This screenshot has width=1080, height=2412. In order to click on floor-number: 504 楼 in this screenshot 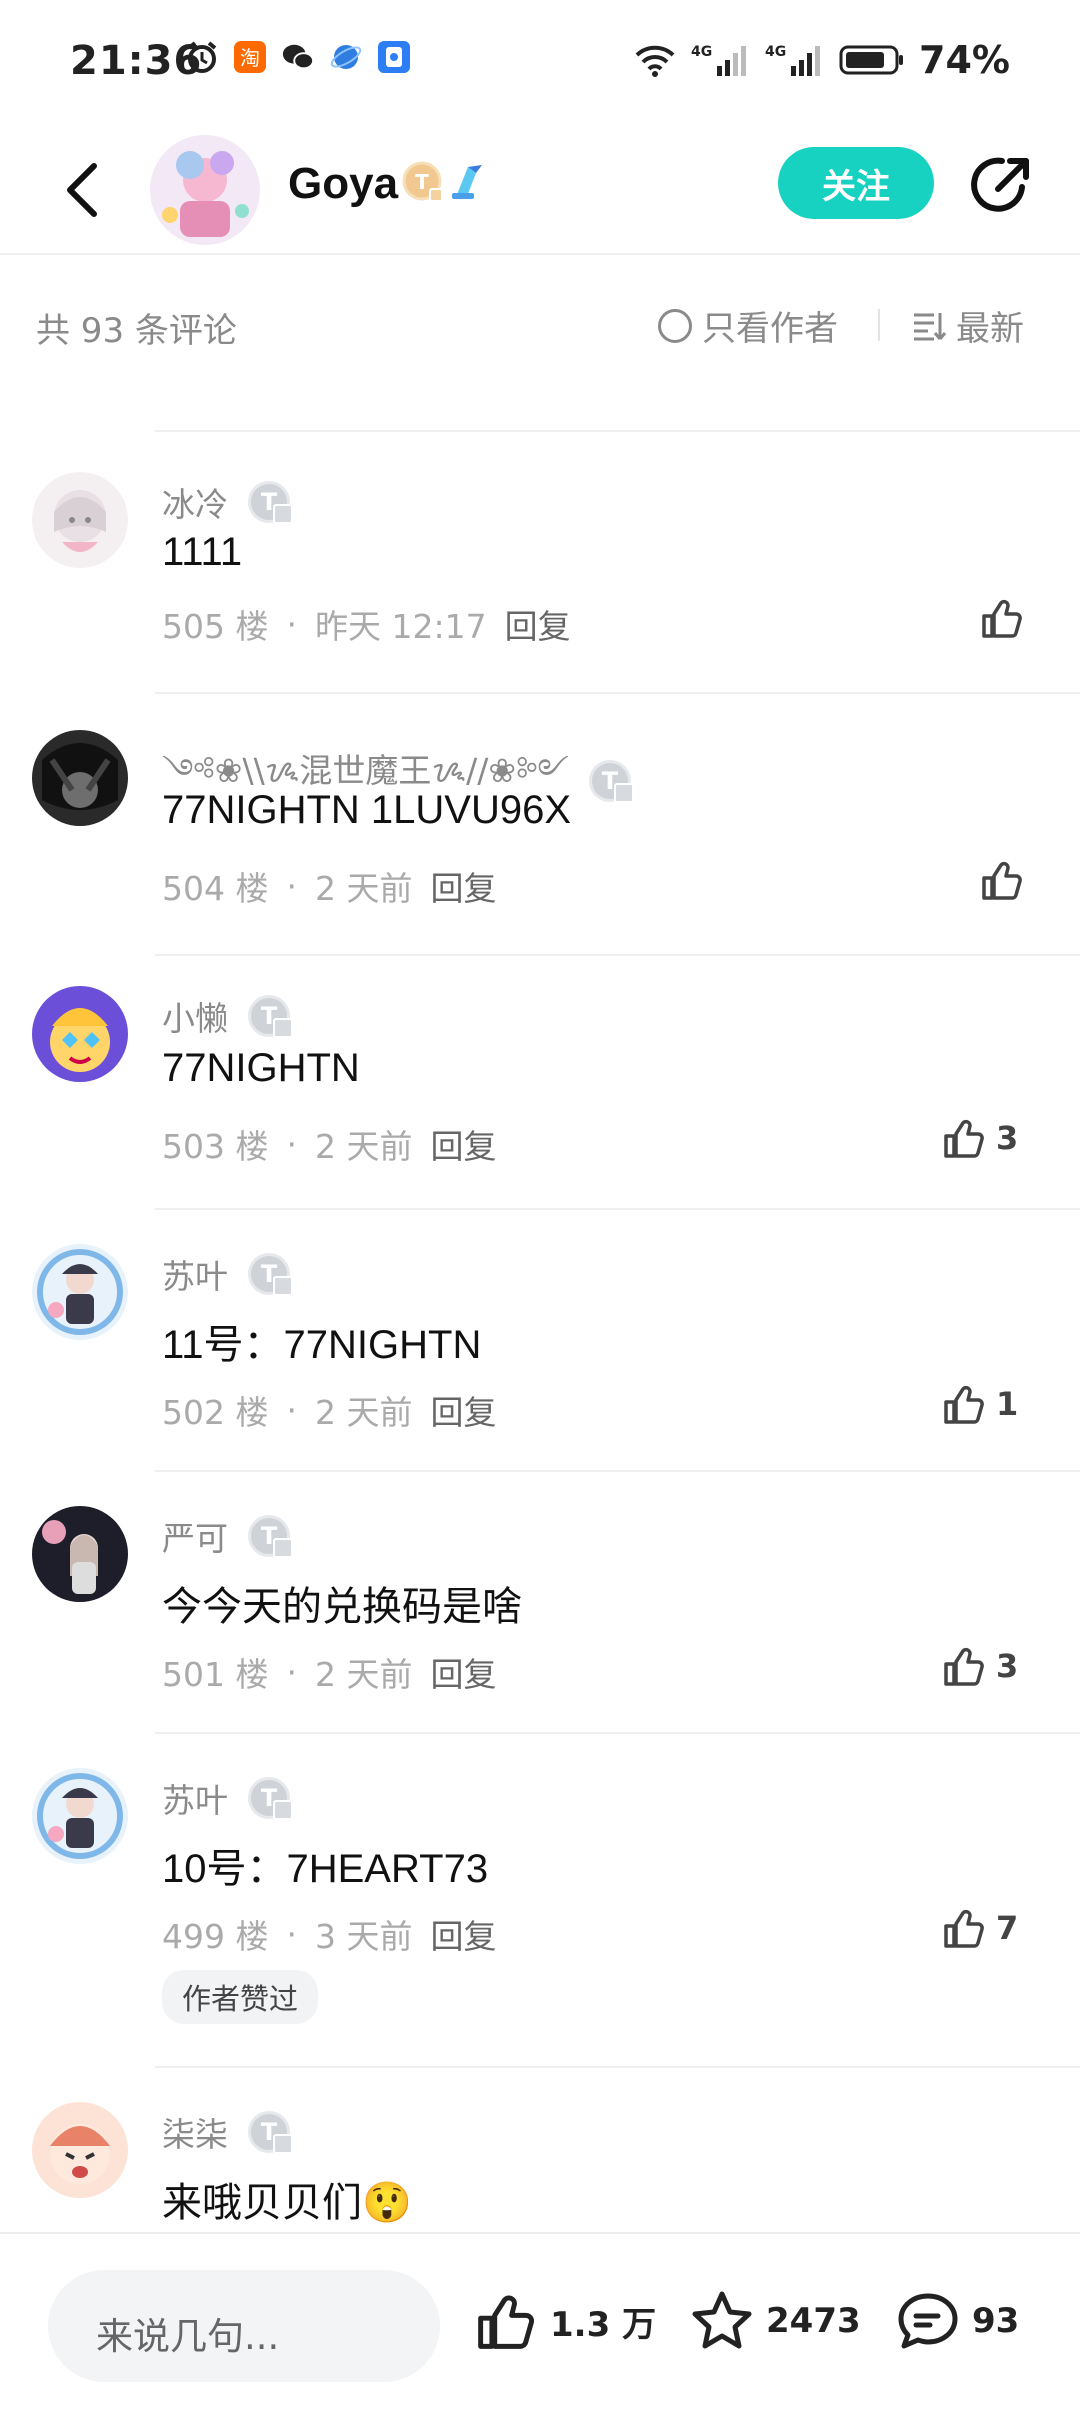, I will do `click(215, 888)`.